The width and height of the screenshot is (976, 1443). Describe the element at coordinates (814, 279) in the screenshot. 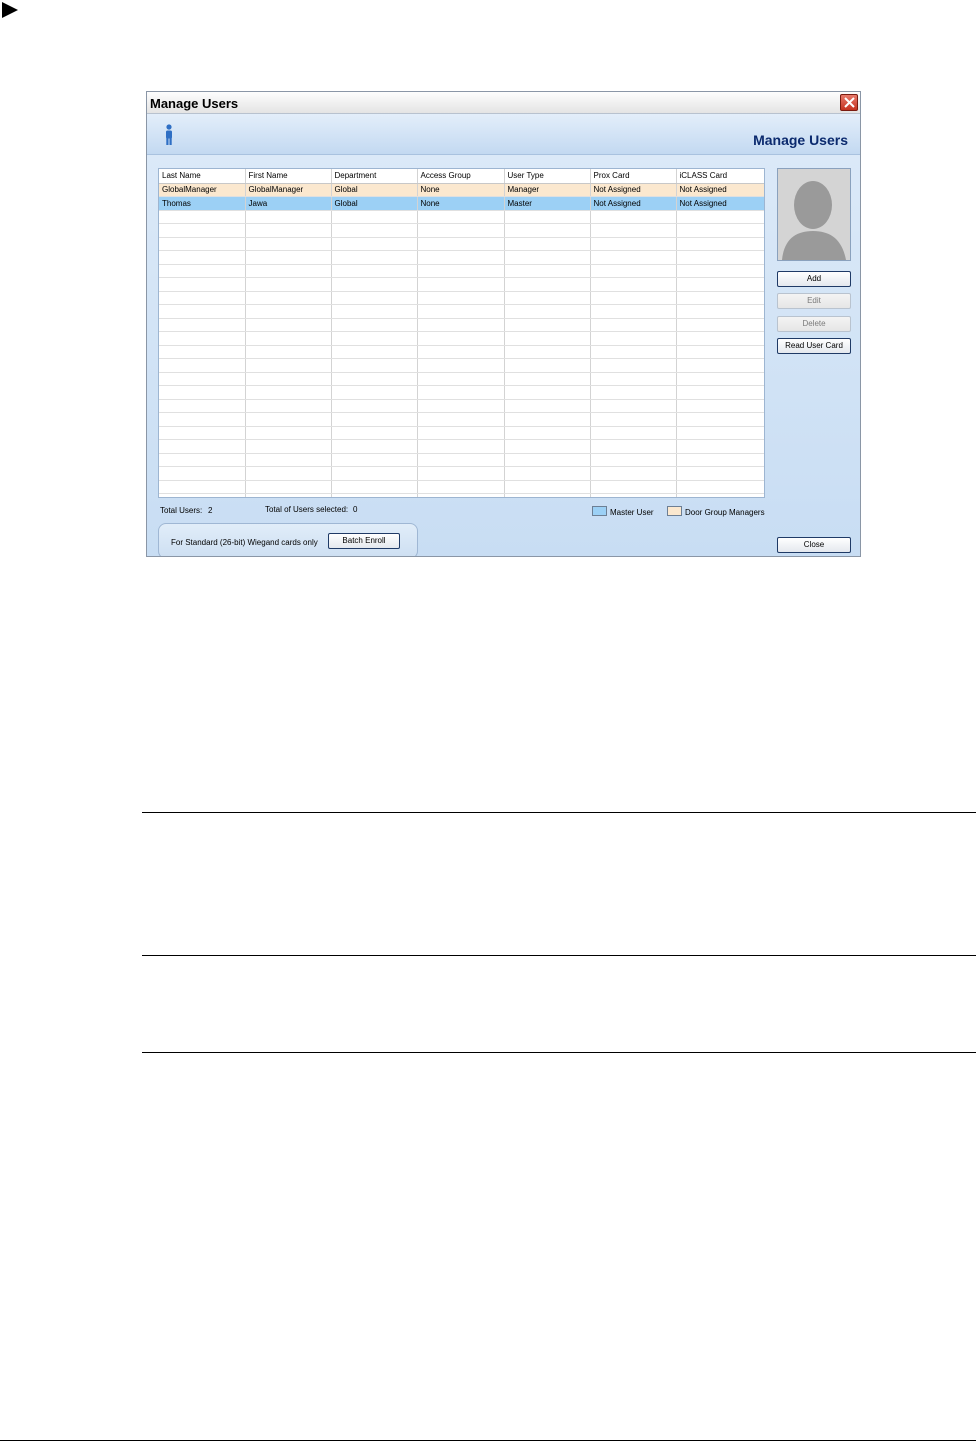

I see `add-button: Add` at that location.